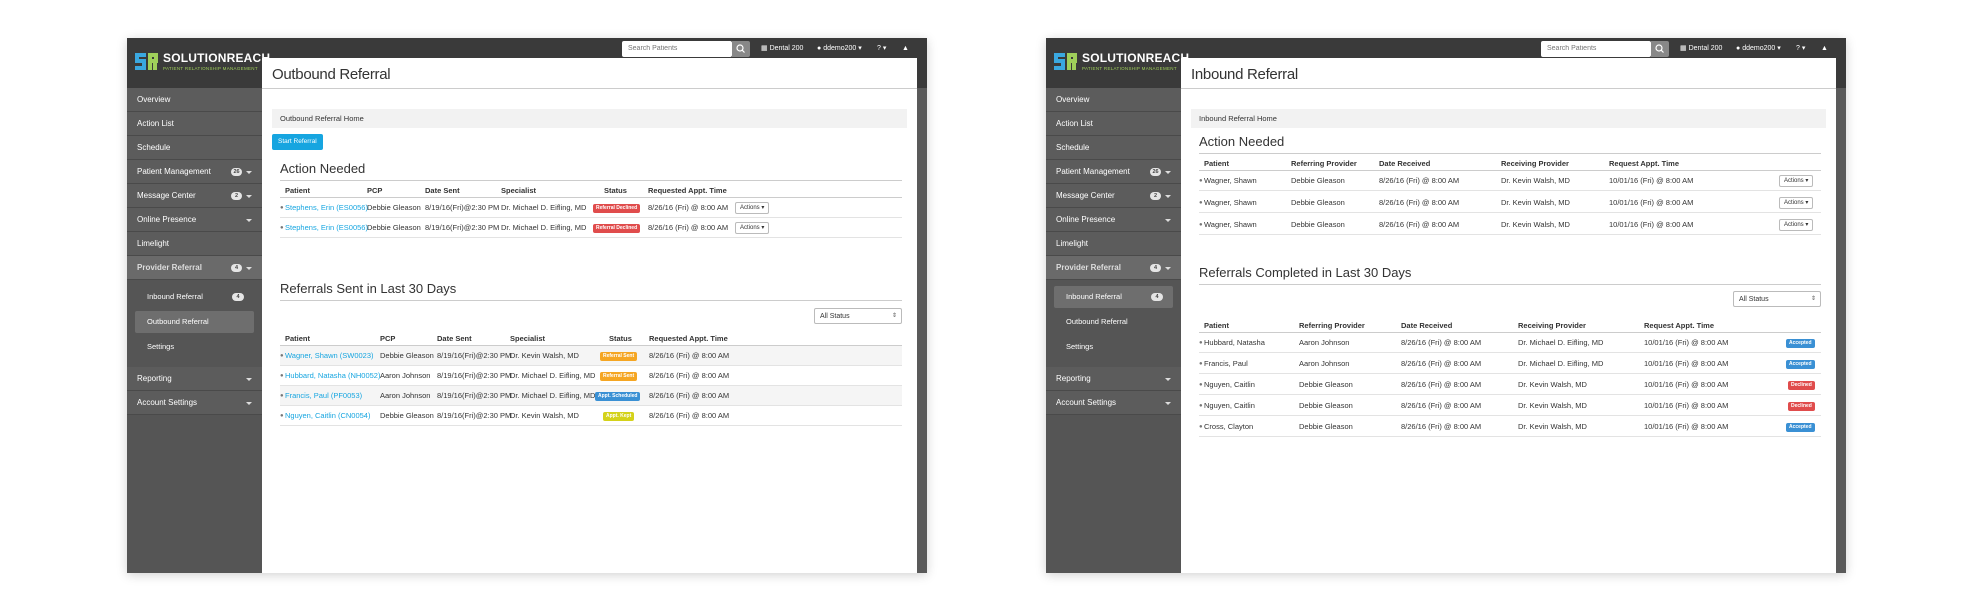 This screenshot has height=611, width=1980. I want to click on chevron-down-icon, so click(1168, 268).